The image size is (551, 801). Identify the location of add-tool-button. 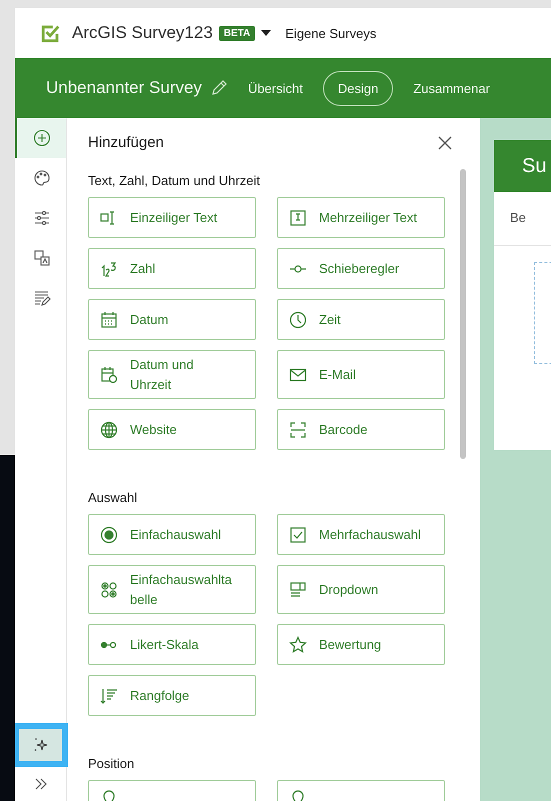
(40, 138).